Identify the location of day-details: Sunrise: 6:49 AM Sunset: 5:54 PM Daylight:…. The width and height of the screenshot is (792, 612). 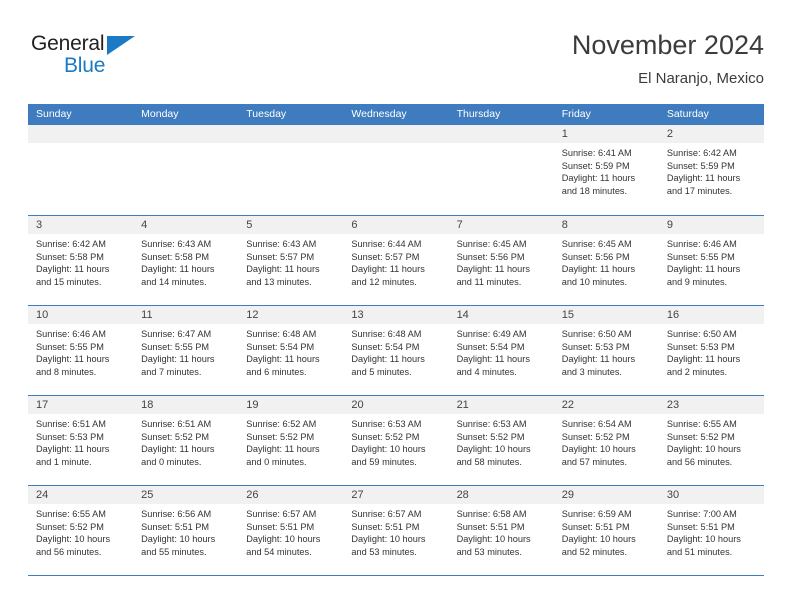
(501, 351).